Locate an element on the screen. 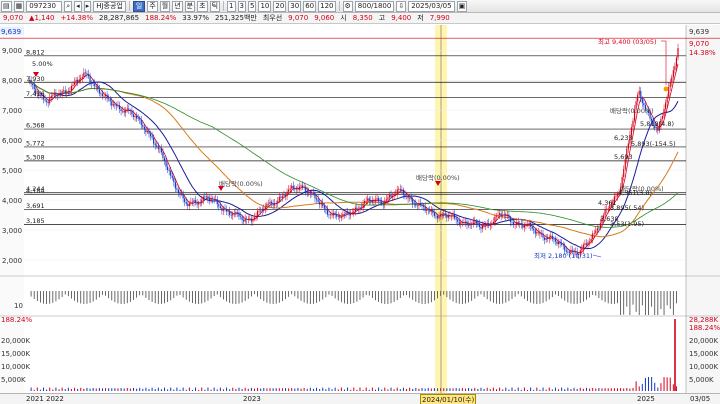 This screenshot has height=404, width=720. minute-10-button: 10 is located at coordinates (265, 6).